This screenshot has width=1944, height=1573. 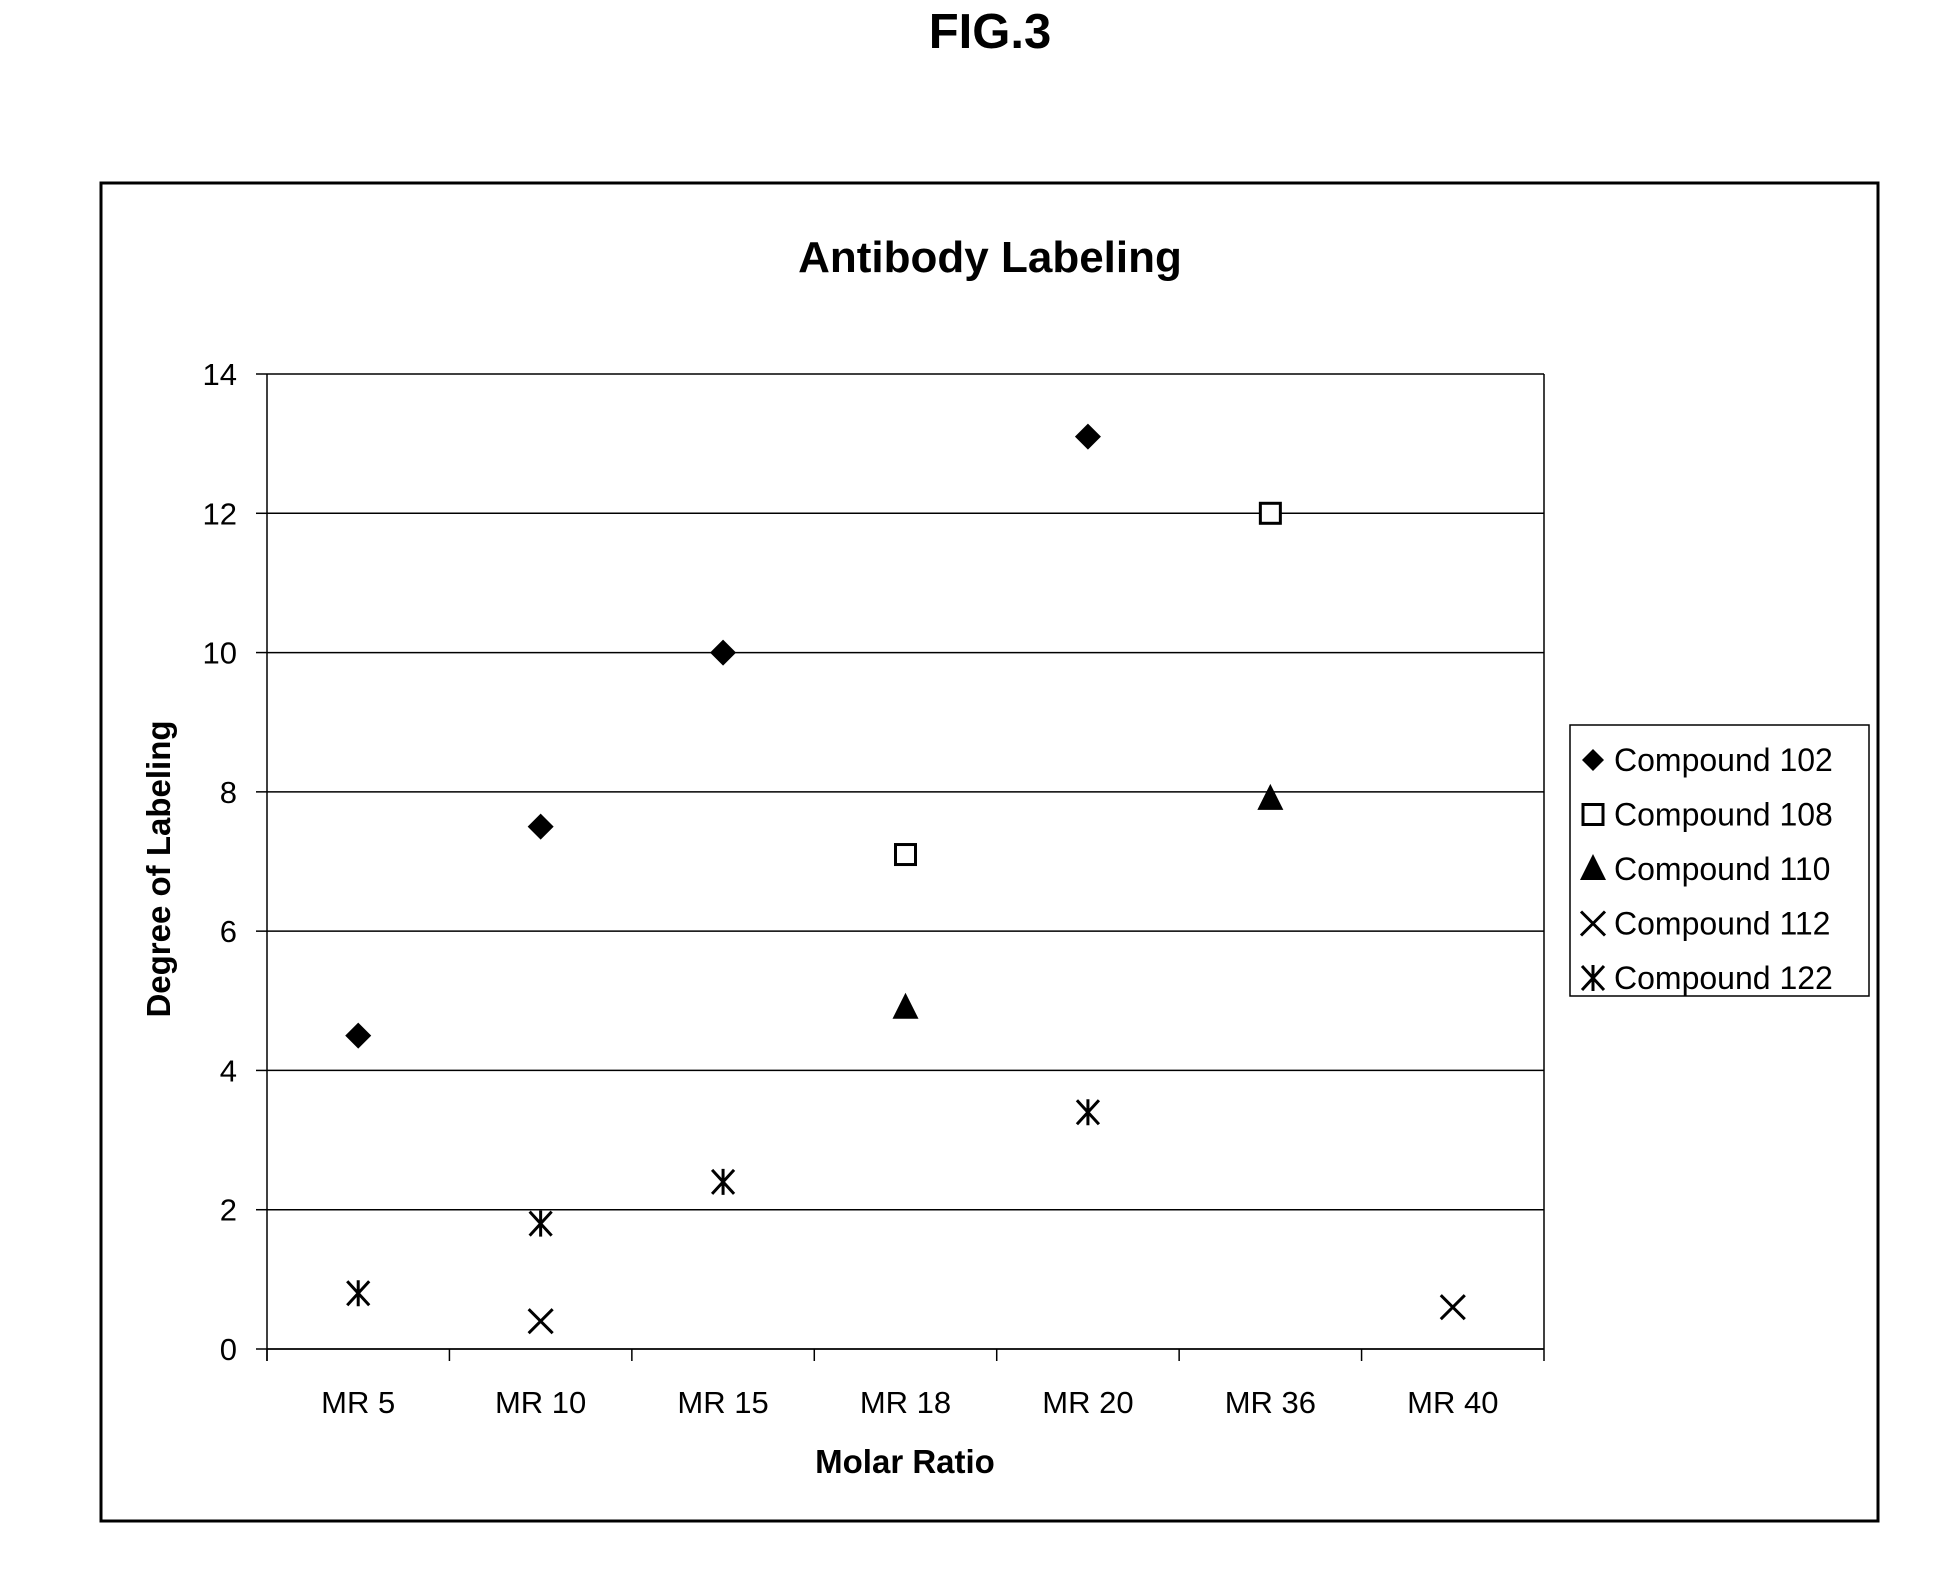 What do you see at coordinates (540, 1402) in the screenshot?
I see `x-tick-label: MR 10` at bounding box center [540, 1402].